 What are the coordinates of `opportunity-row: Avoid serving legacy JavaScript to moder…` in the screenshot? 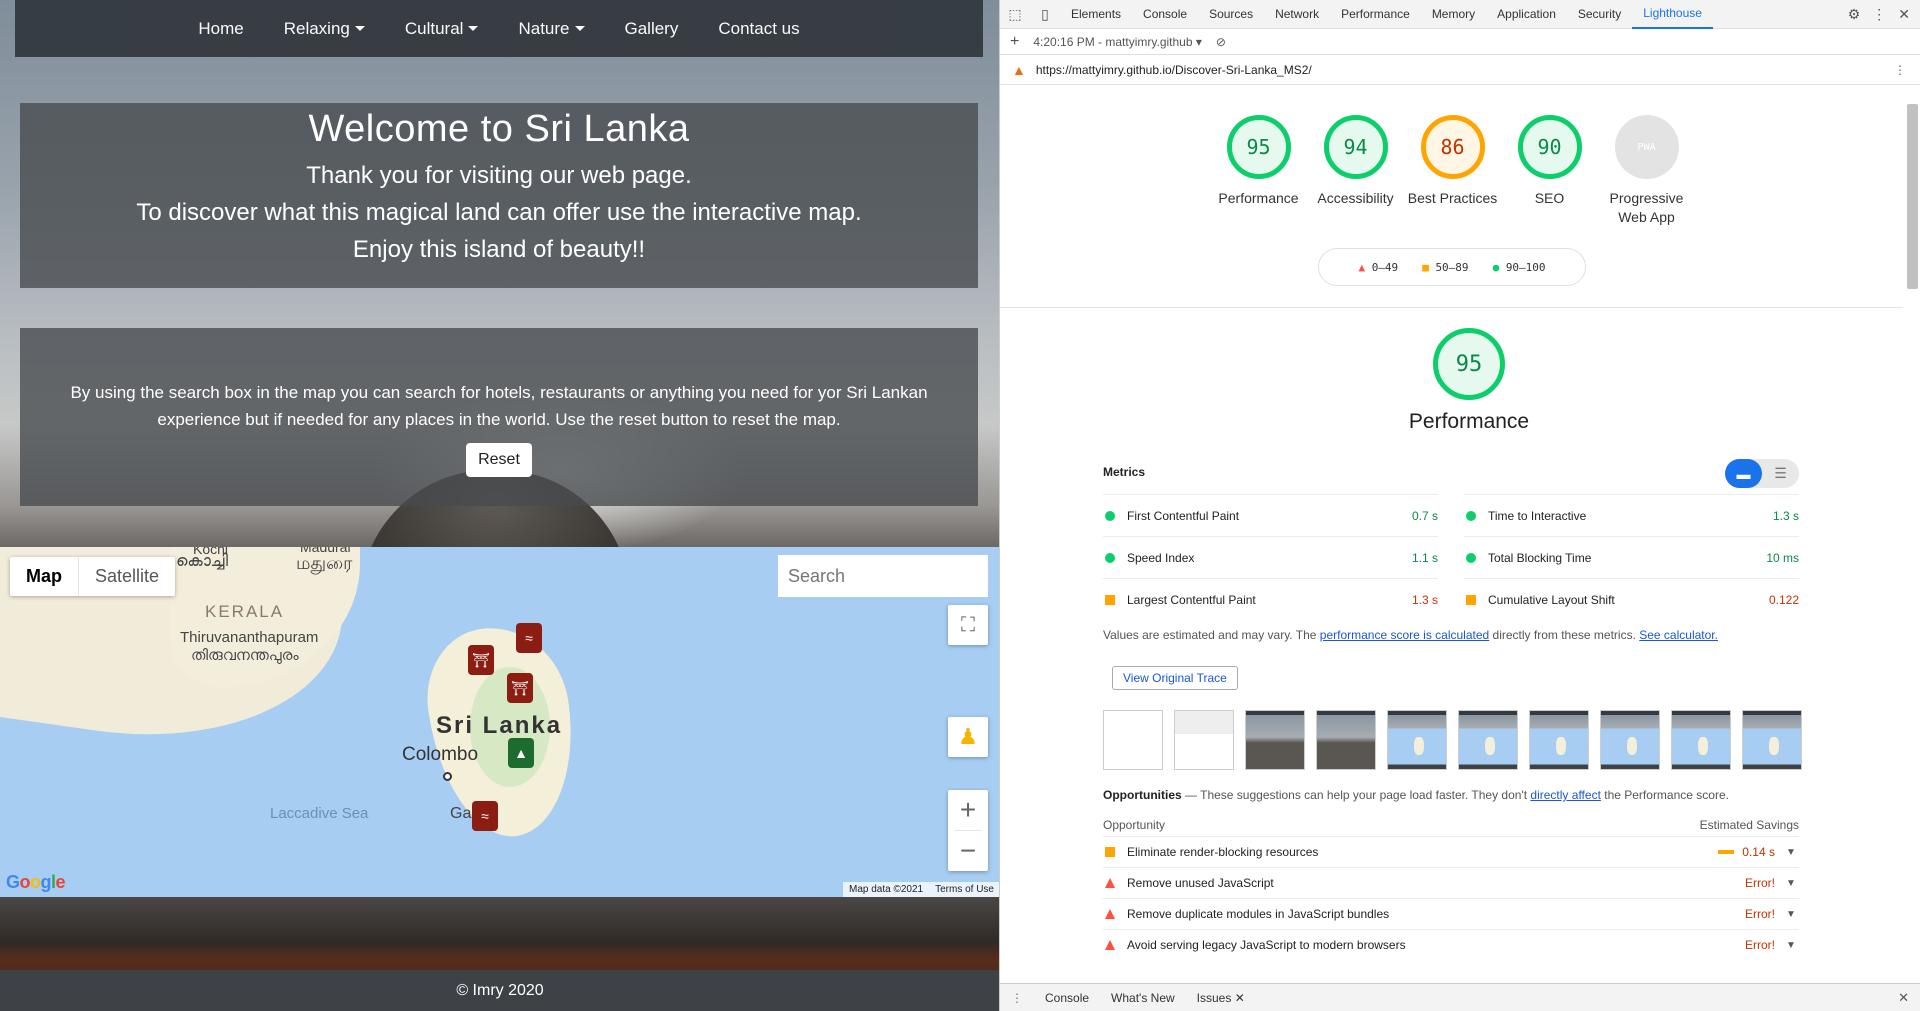 It's located at (1451, 944).